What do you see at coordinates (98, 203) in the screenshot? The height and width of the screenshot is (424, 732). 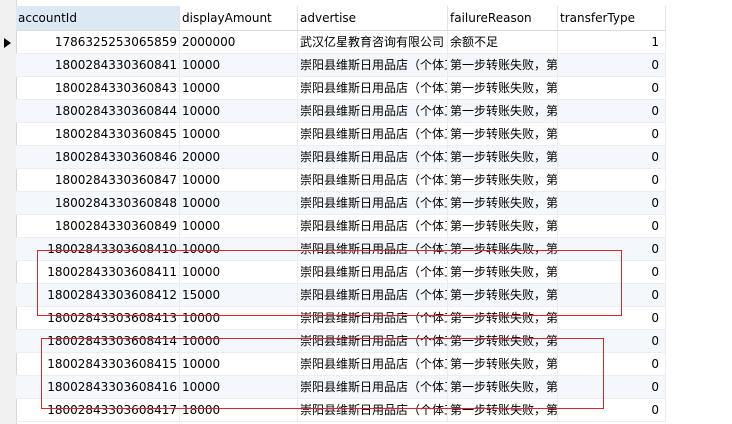 I see `cell-accountid: 1800284330360848` at bounding box center [98, 203].